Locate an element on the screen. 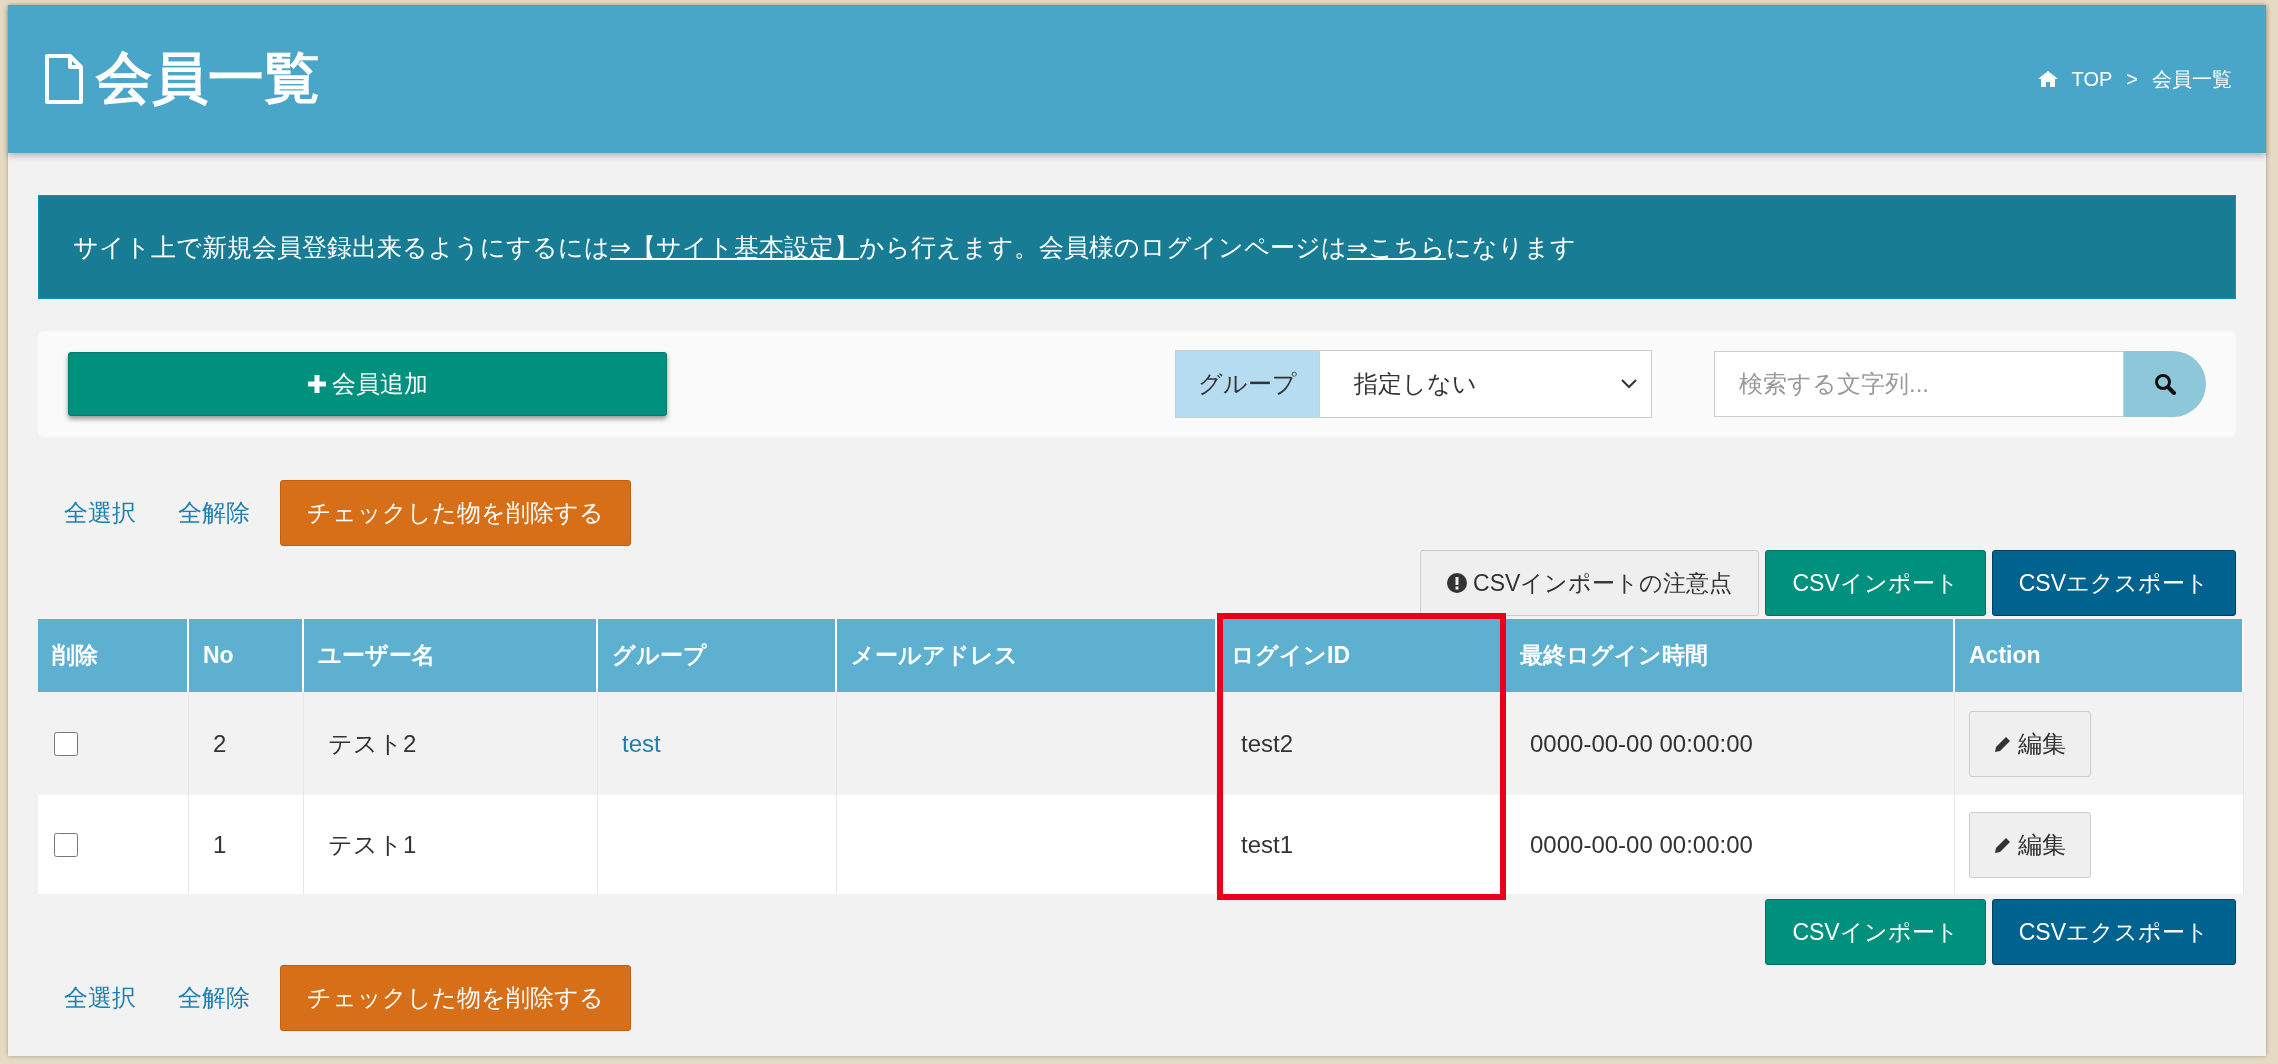 This screenshot has width=2278, height=1064. breadcrumb-link: TOP is located at coordinates (2092, 79).